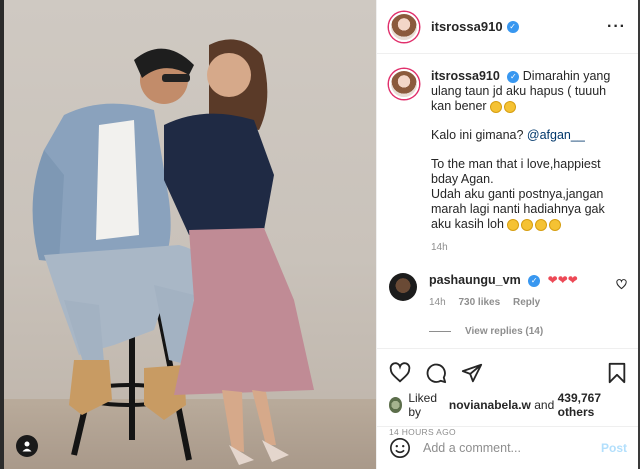 This screenshot has width=640, height=469. I want to click on more-icon: ···, so click(616, 27).